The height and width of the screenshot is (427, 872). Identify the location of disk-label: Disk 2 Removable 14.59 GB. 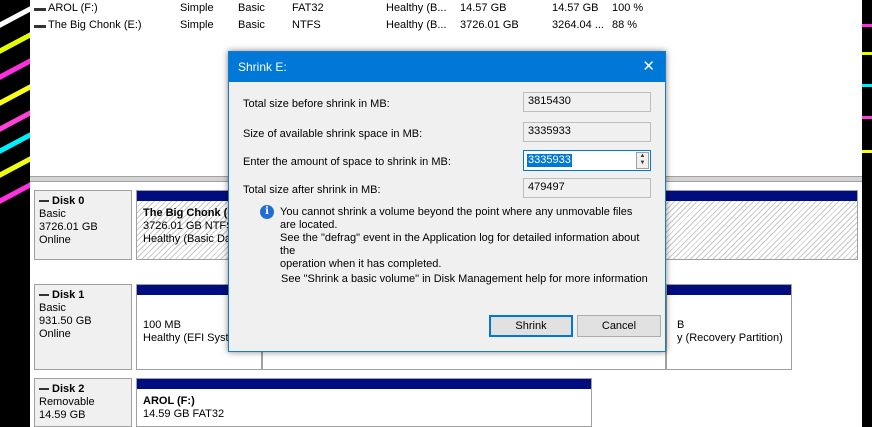
(83, 402).